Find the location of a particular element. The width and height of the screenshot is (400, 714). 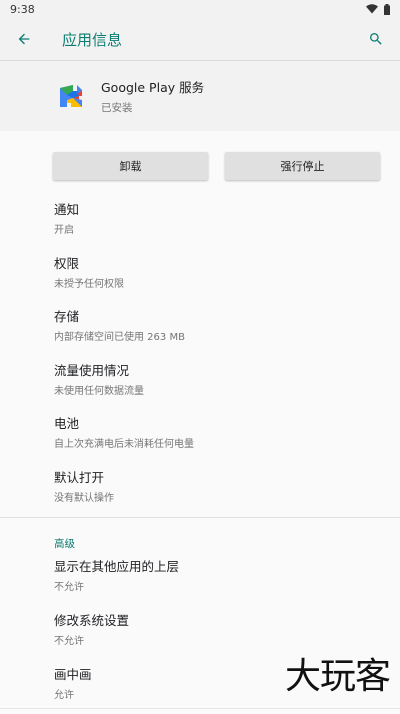

list-item-data-usage: 流量使用情况 未使用任何数据流量 is located at coordinates (227, 376).